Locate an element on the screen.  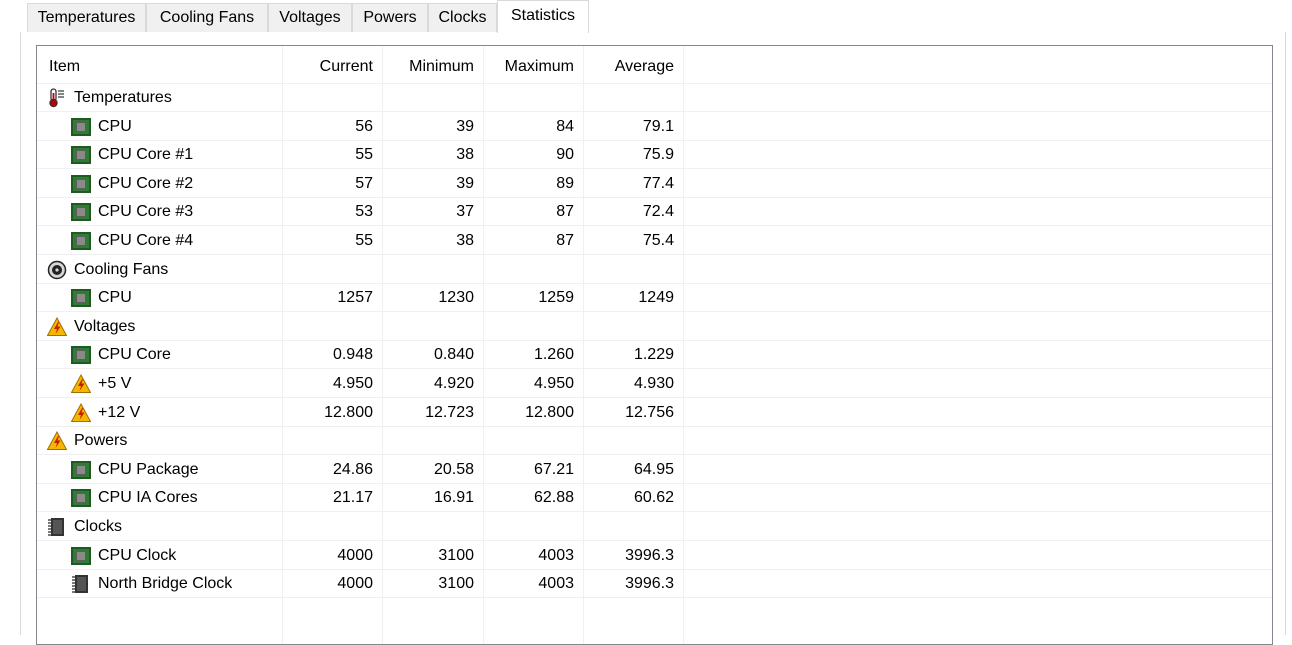
thermometer-icon is located at coordinates (57, 98).